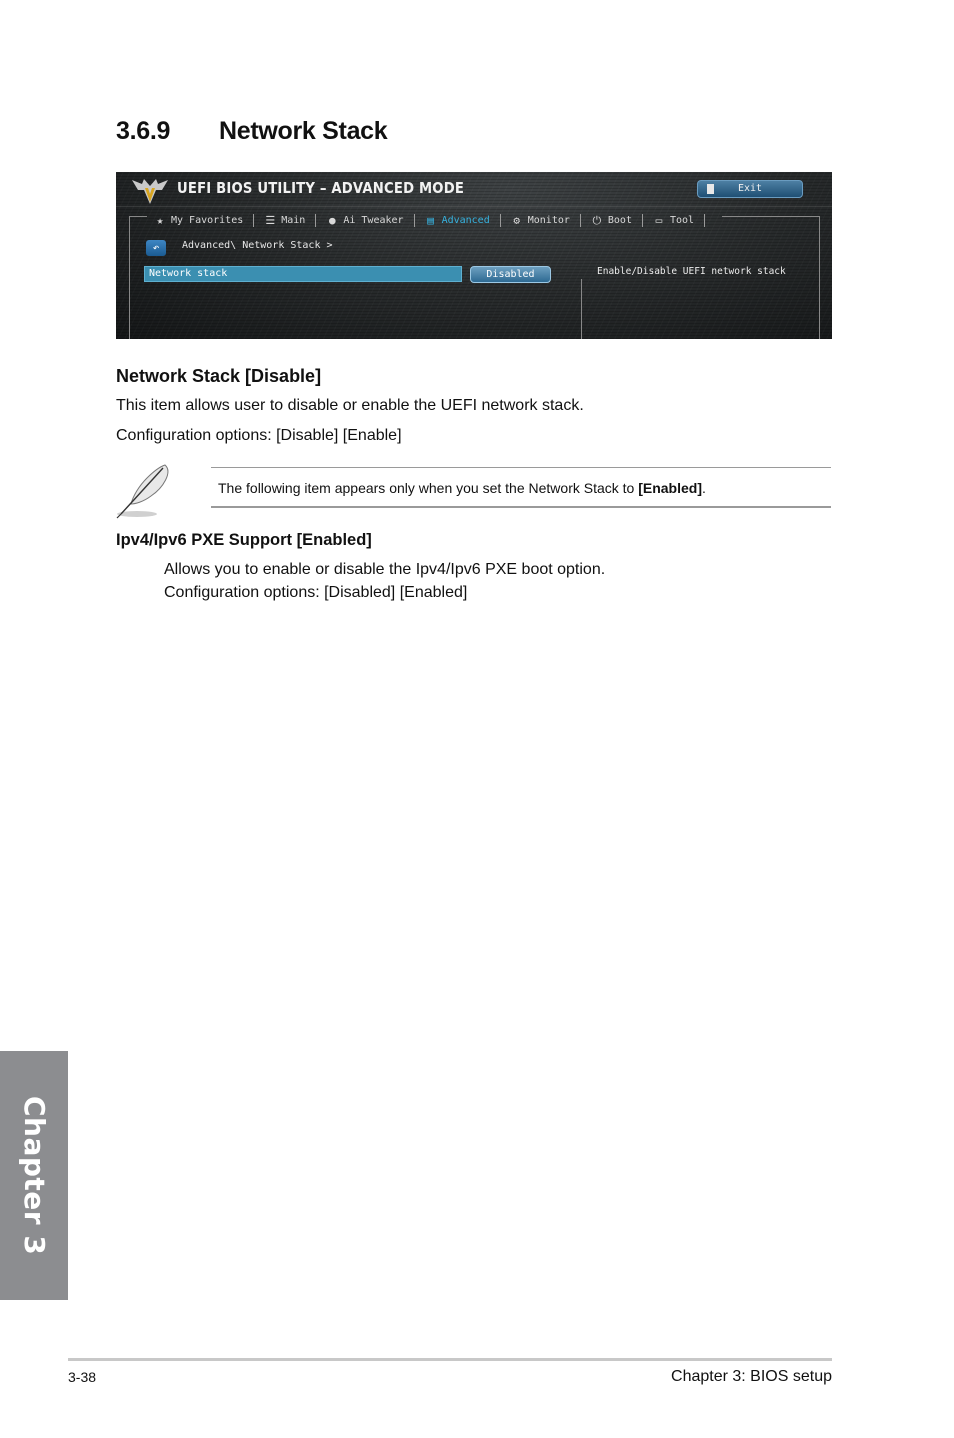  What do you see at coordinates (517, 220) in the screenshot?
I see `monitor-icon: ⚙` at bounding box center [517, 220].